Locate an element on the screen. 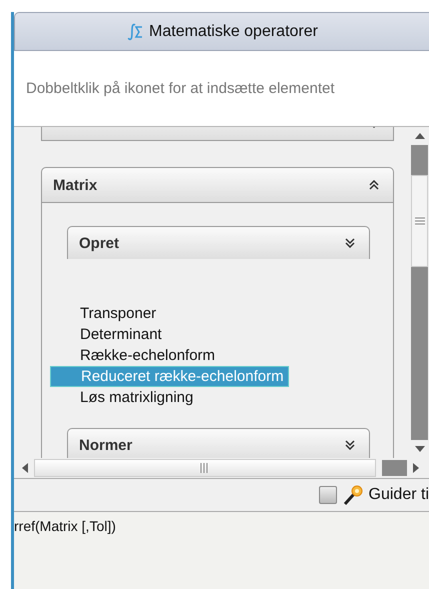  horizontal-scrollbar is located at coordinates (221, 468).